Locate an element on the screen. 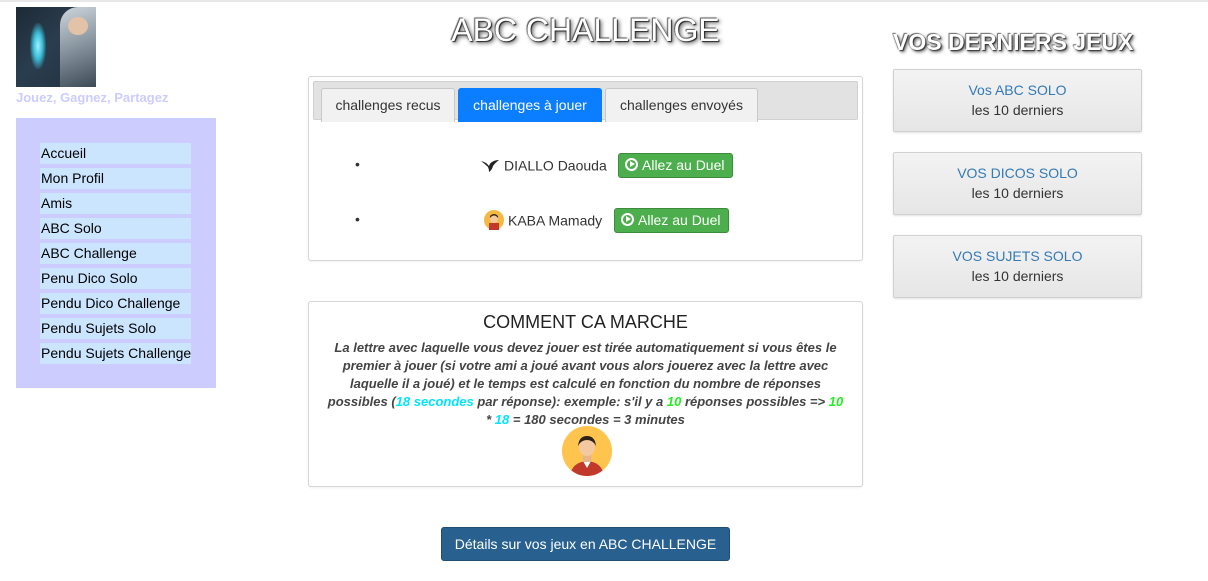 This screenshot has height=581, width=1208. formula-operator: * is located at coordinates (490, 419).